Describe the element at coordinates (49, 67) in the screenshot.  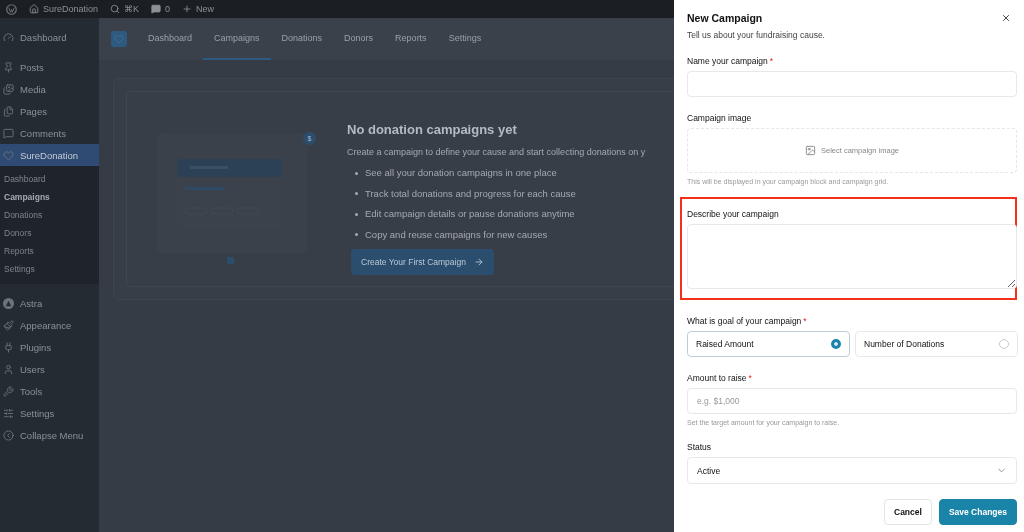
I see `sidebar-item: Posts` at that location.